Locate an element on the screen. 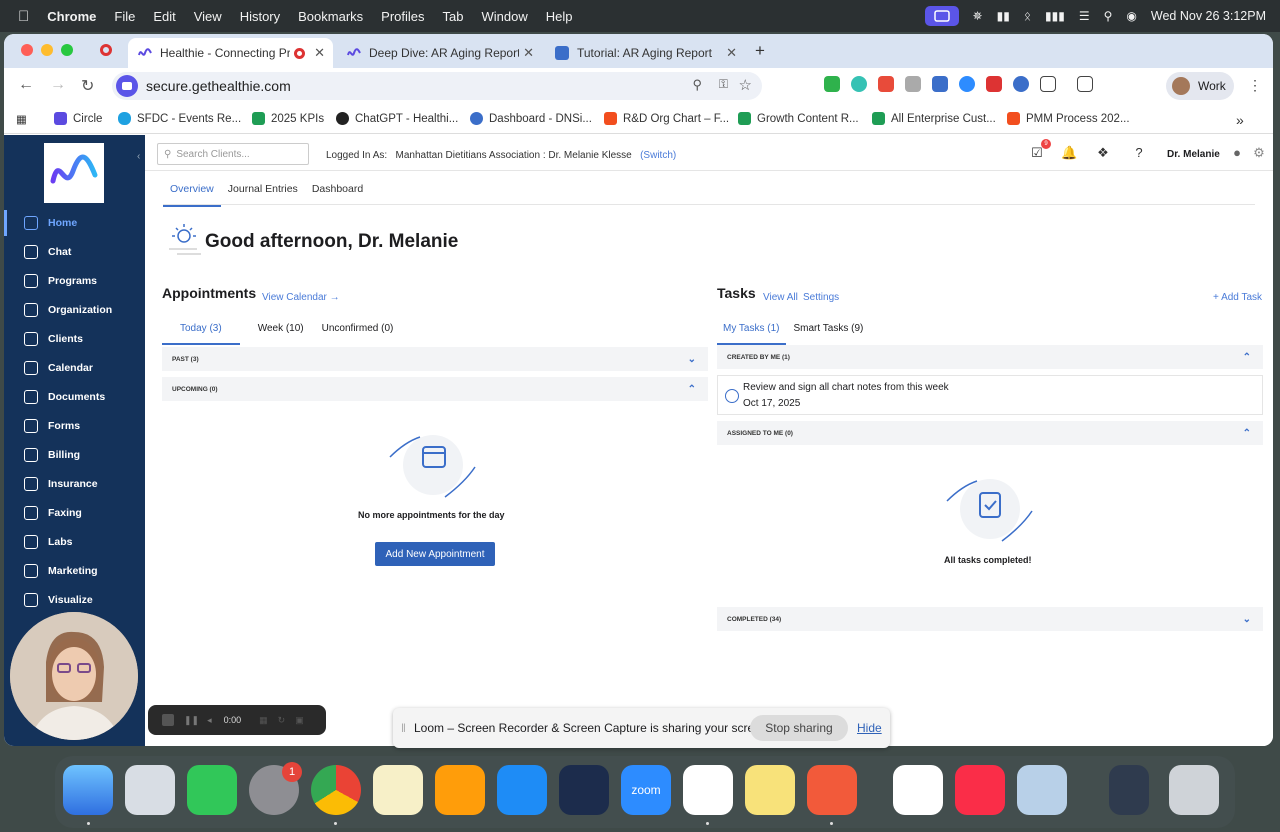 The height and width of the screenshot is (832, 1280). pause-icon: ❚❚ is located at coordinates (191, 720).